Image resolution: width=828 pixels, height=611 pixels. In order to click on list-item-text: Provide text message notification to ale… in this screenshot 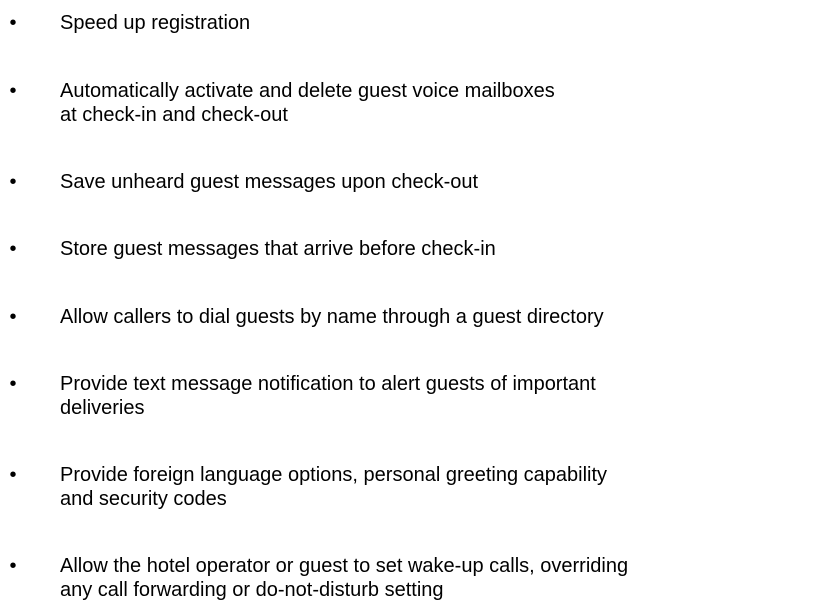, I will do `click(328, 396)`.